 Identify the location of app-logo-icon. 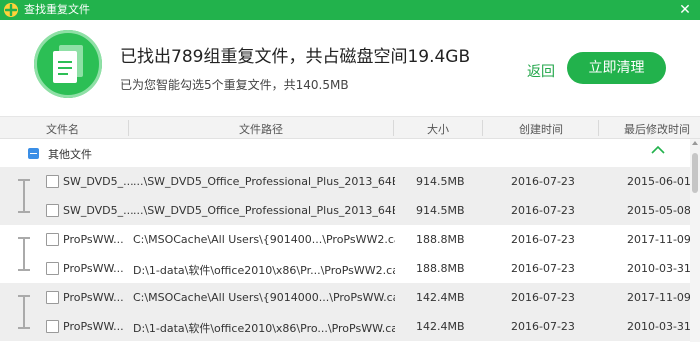
(11, 10).